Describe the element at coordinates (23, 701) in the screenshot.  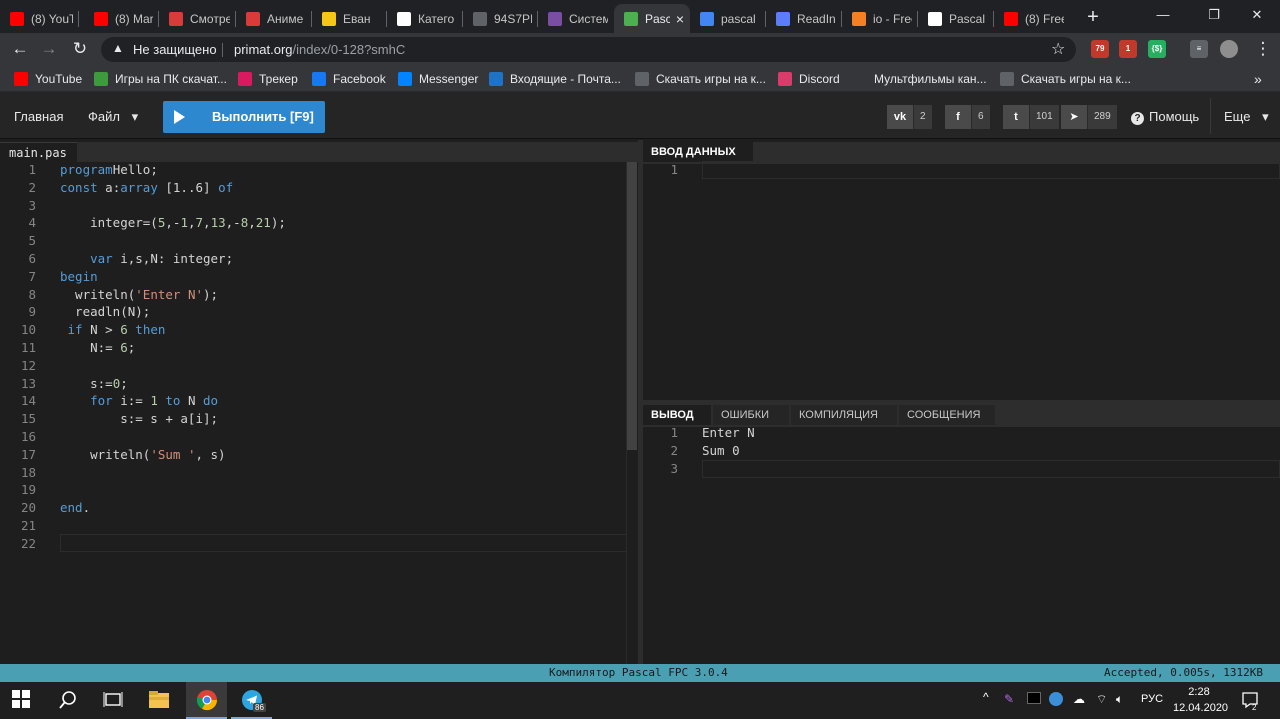
I see `windows-start-icon` at that location.